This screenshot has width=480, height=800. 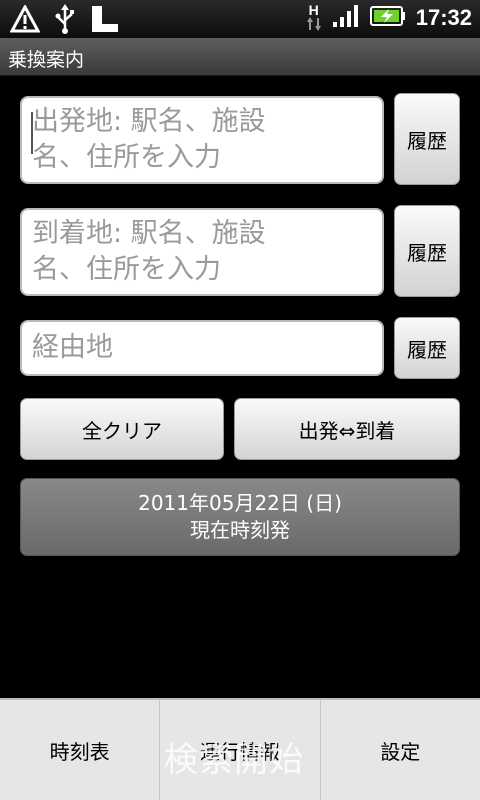 What do you see at coordinates (25, 20) in the screenshot?
I see `warning-icon` at bounding box center [25, 20].